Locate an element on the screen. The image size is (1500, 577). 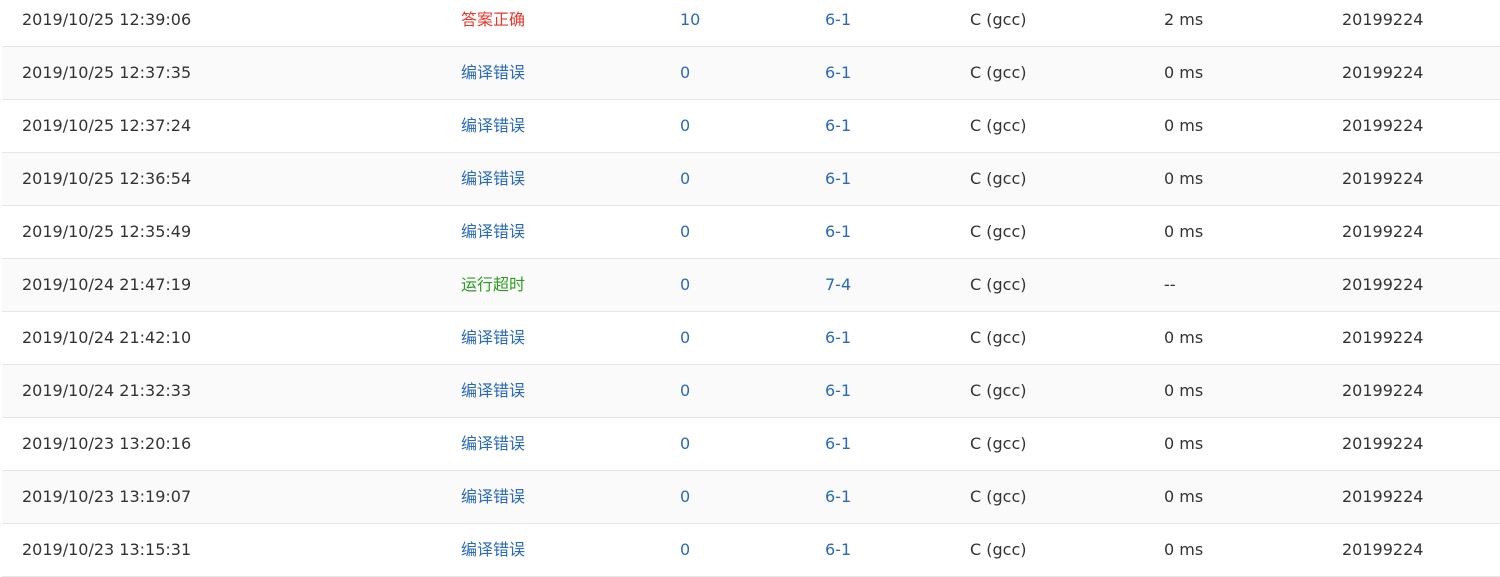
submit-time: 2019/10/25 12:39:06 is located at coordinates (107, 19).